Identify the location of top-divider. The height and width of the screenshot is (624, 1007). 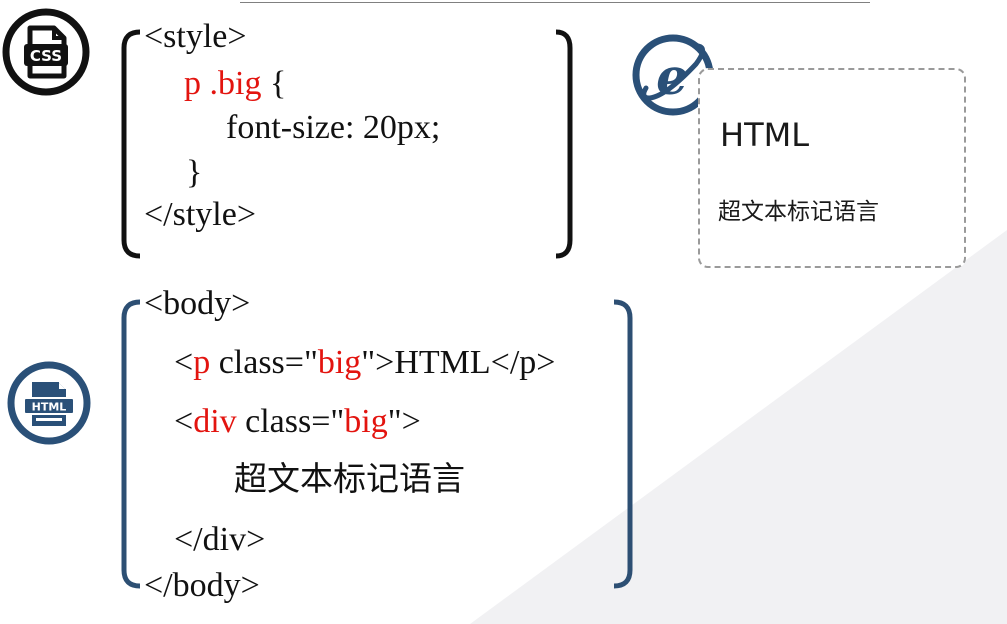
(555, 2).